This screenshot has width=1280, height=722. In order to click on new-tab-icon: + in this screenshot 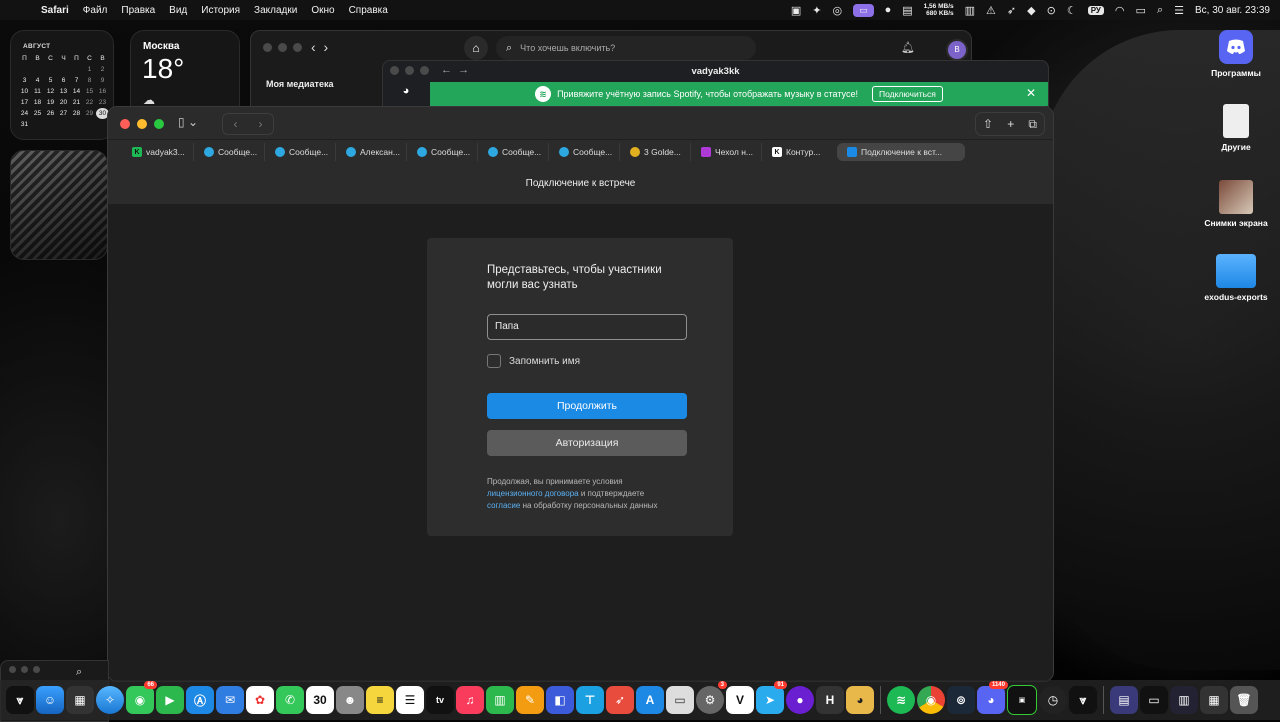, I will do `click(1010, 124)`.